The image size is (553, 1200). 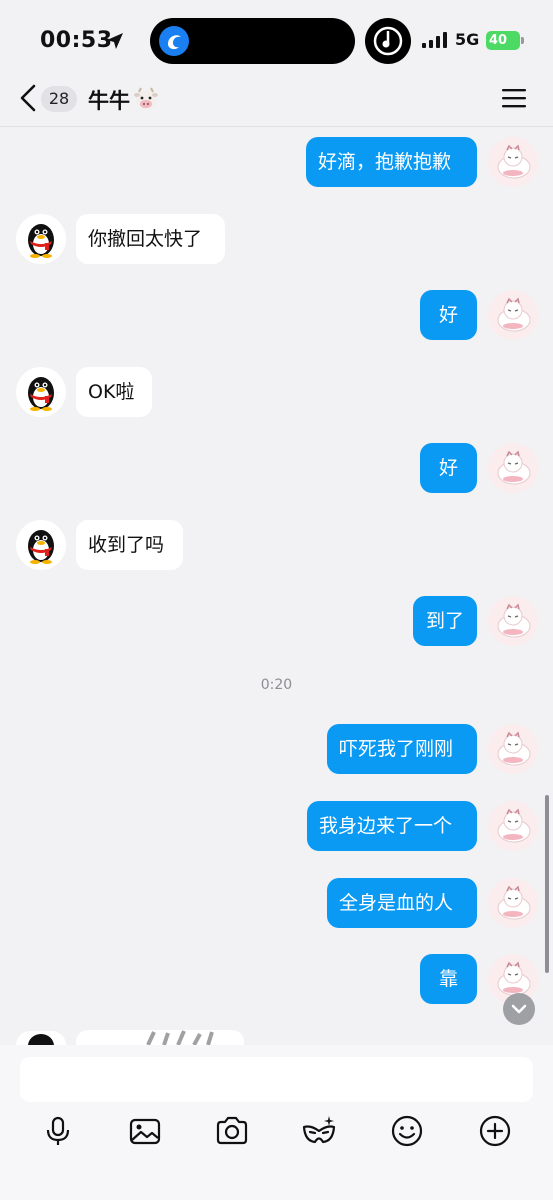 I want to click on chevron-down-icon, so click(x=519, y=1009).